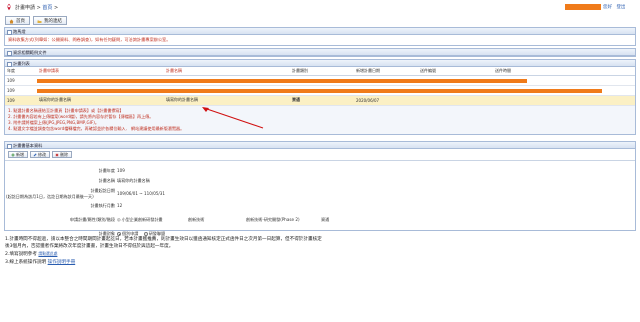 Image resolution: width=640 pixels, height=322 pixels. I want to click on basic-info-actions: 新增 修改 刪除, so click(320, 155).